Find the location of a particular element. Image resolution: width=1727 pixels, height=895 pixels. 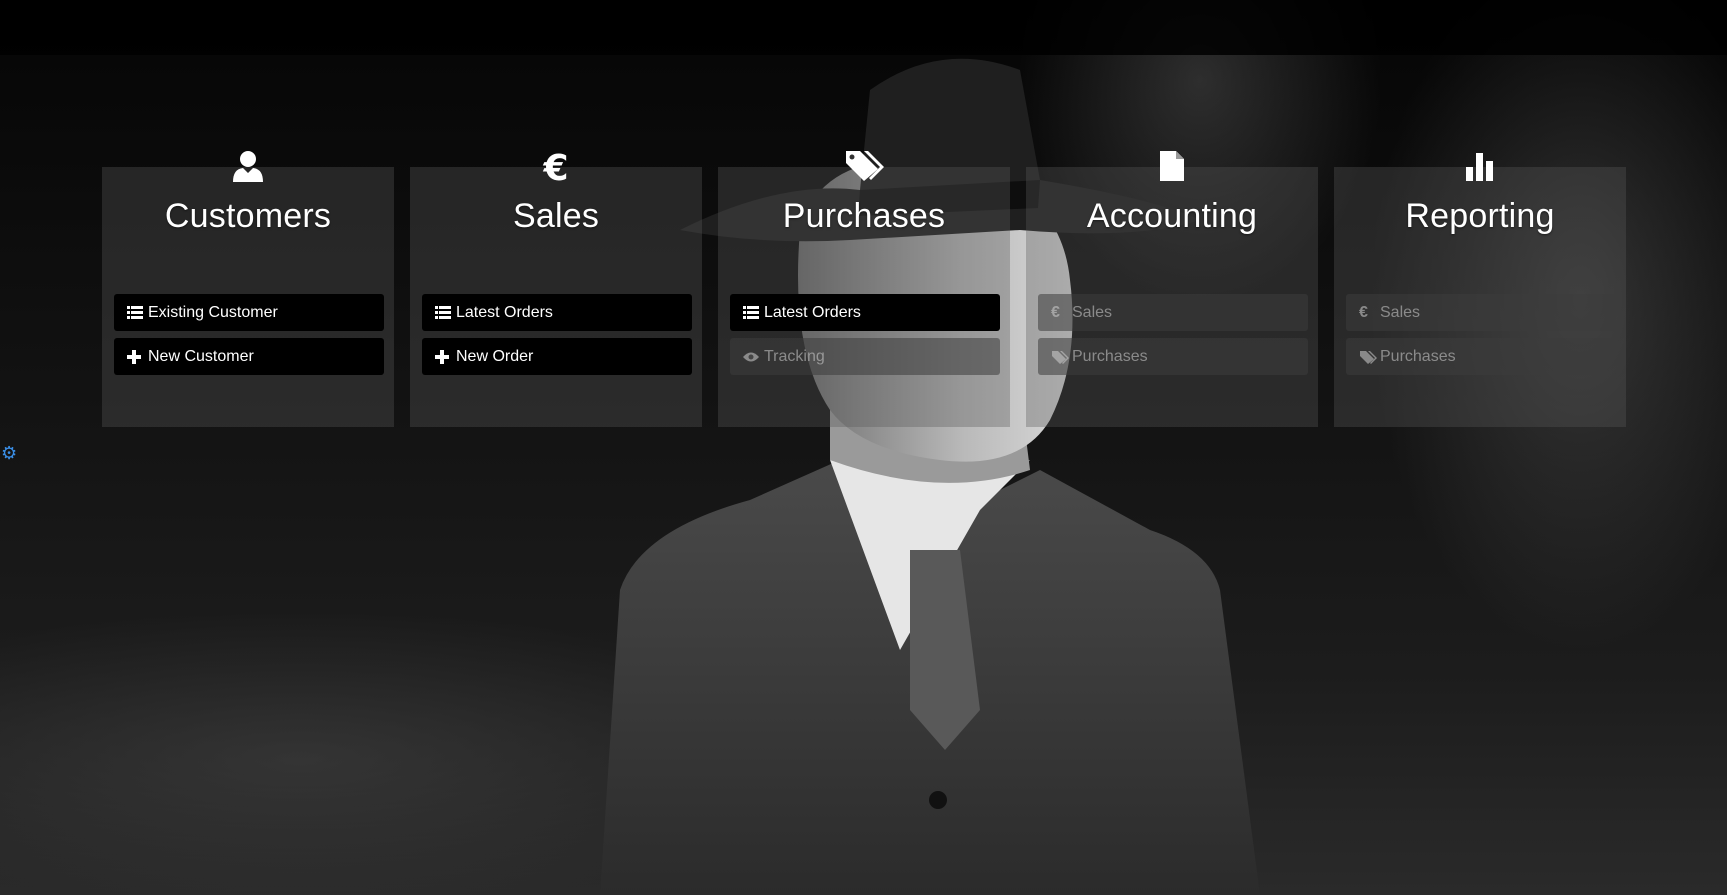

panel-title: Customers is located at coordinates (248, 216).